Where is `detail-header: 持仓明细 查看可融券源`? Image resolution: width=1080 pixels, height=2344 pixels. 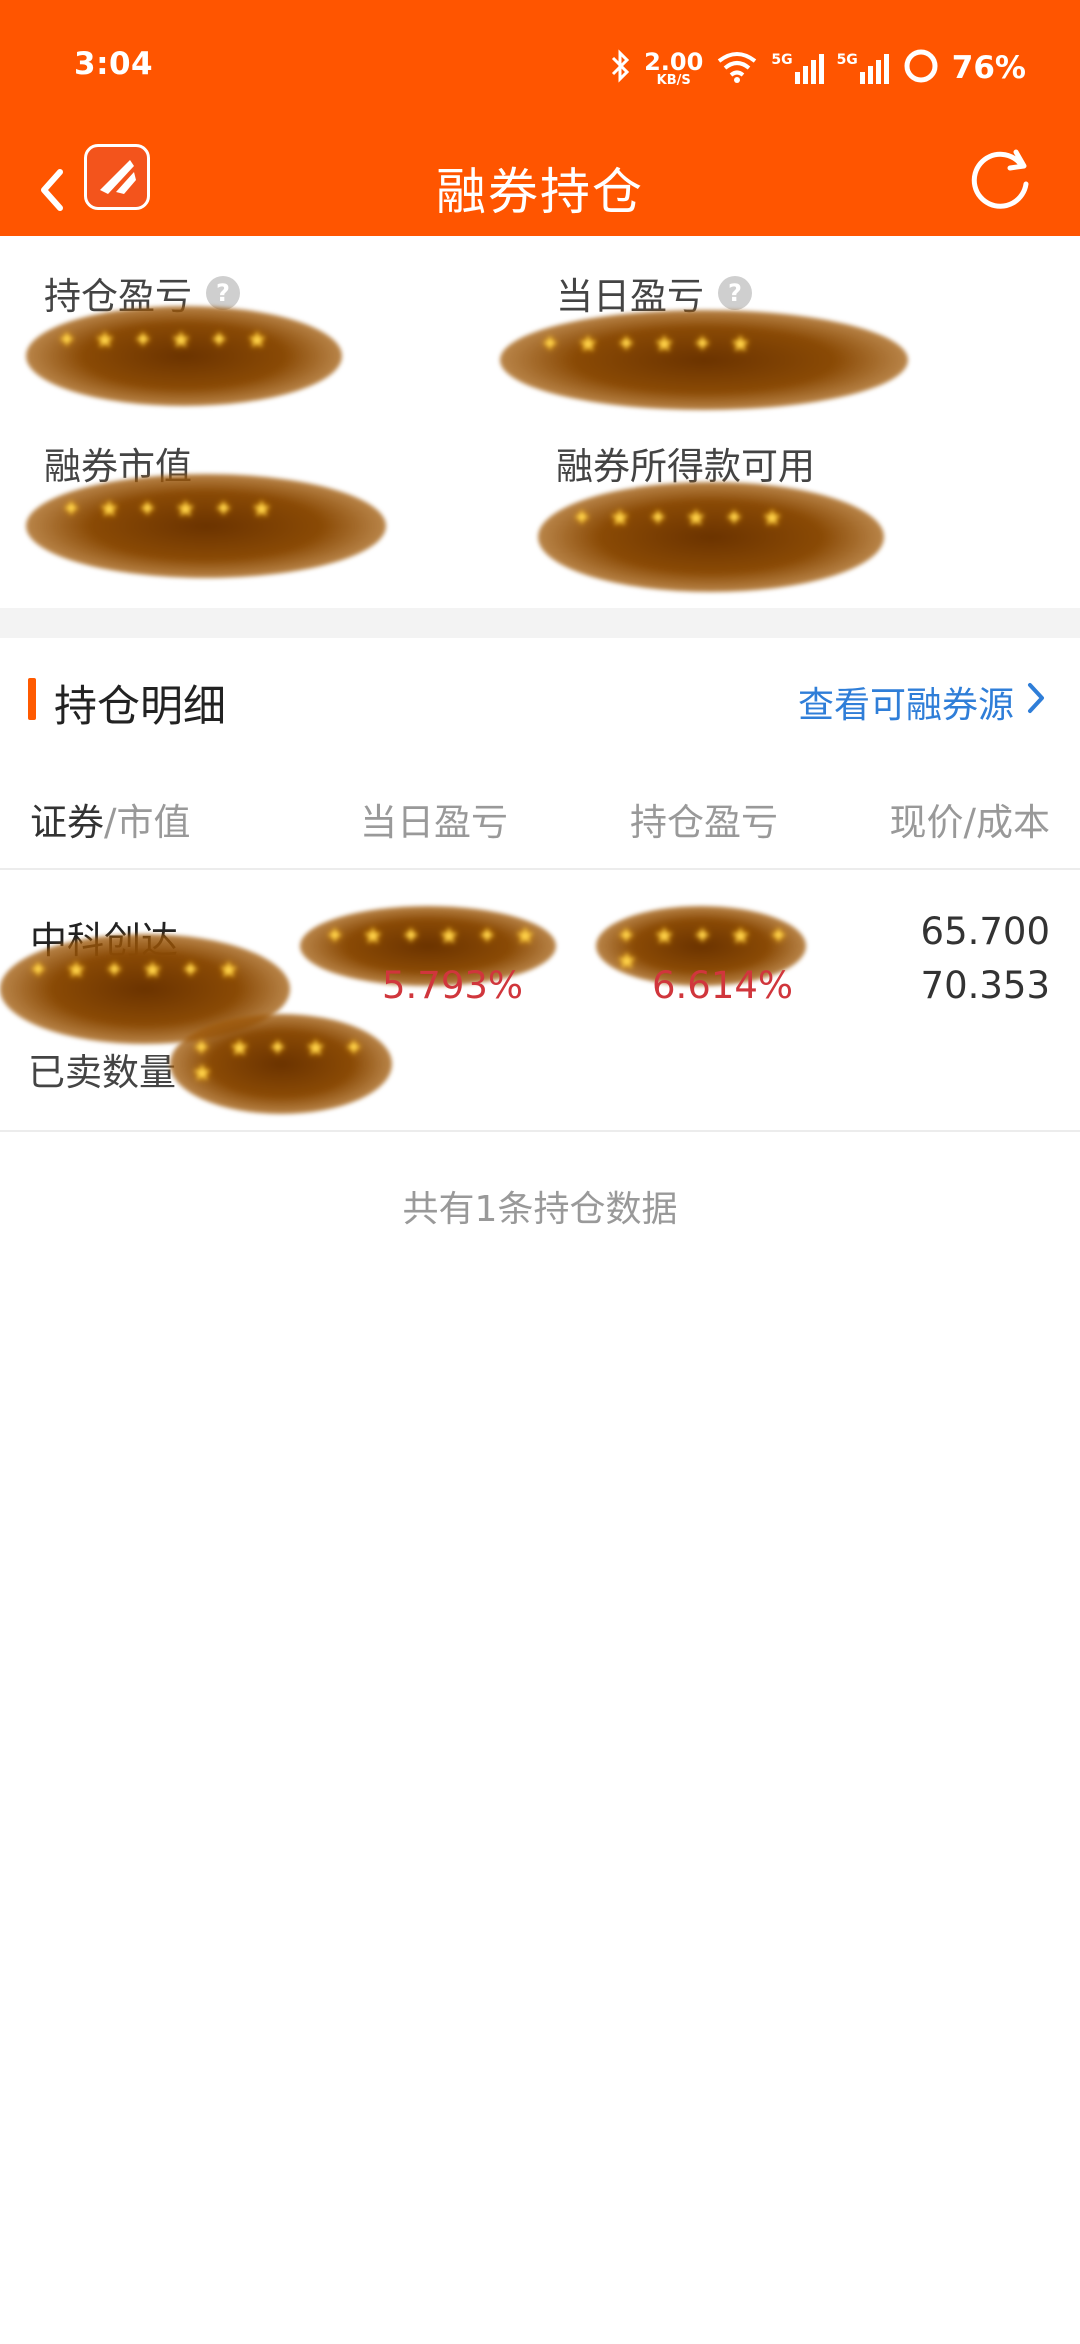 detail-header: 持仓明细 查看可融券源 is located at coordinates (540, 703).